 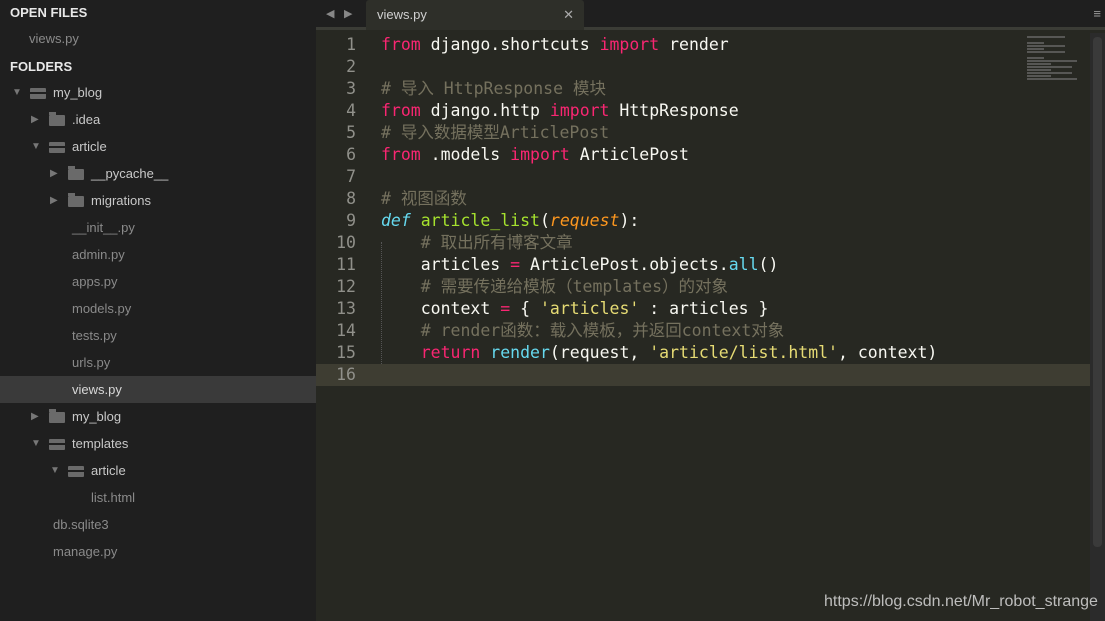 I want to click on code-line: articles = ArticlePost.objects.all(), so click(x=580, y=265).